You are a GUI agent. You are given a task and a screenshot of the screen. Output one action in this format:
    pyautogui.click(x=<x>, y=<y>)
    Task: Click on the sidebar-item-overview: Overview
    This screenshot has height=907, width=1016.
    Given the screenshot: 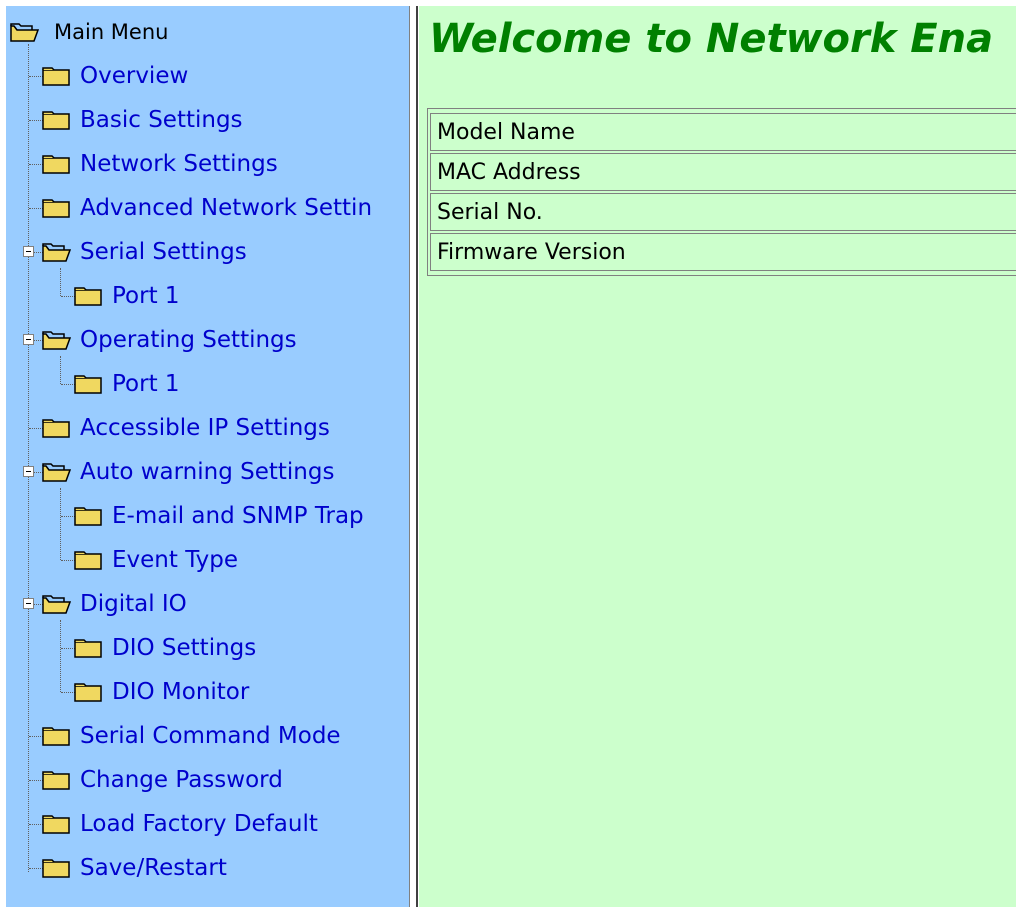 What is the action you would take?
    pyautogui.click(x=115, y=76)
    